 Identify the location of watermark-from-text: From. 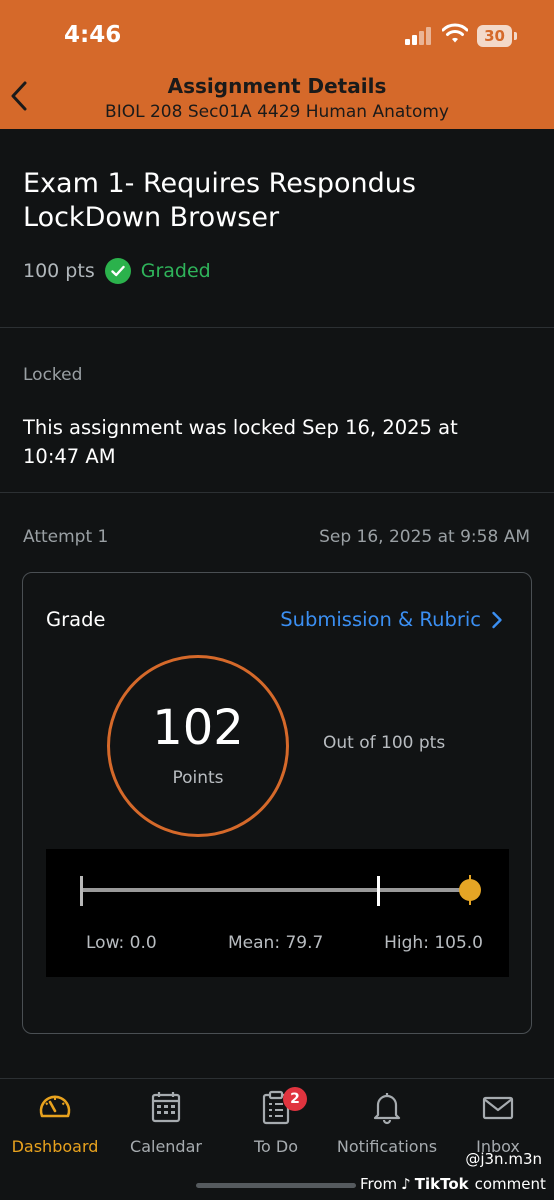
(379, 1184).